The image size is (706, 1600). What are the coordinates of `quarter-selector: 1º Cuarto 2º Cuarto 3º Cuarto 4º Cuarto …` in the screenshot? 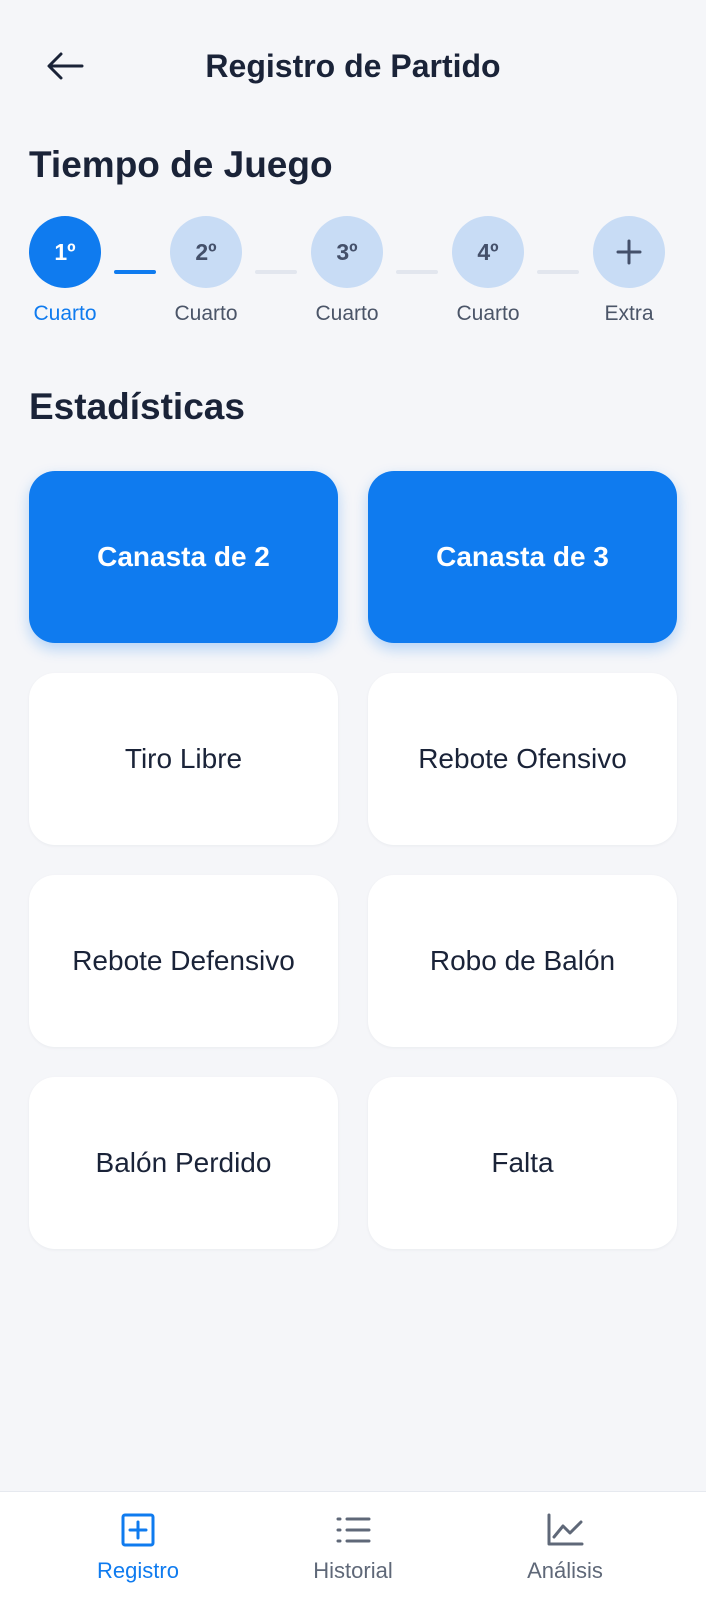 It's located at (353, 276).